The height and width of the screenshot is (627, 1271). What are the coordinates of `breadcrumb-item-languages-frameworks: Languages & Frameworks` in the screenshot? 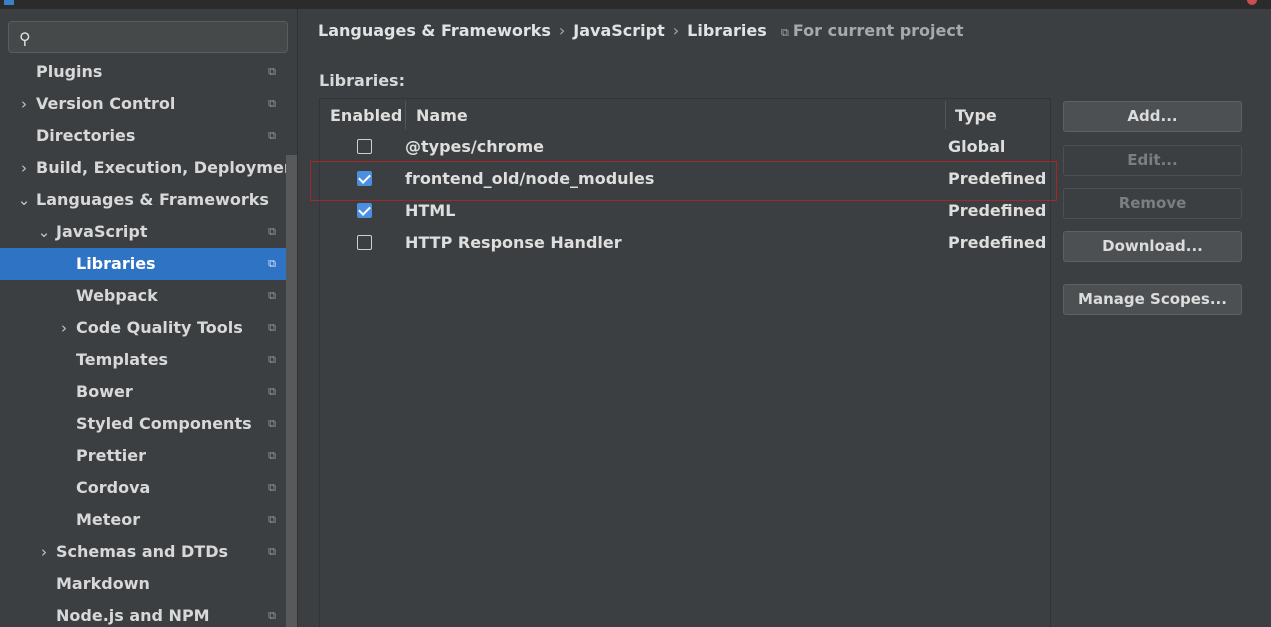 It's located at (434, 30).